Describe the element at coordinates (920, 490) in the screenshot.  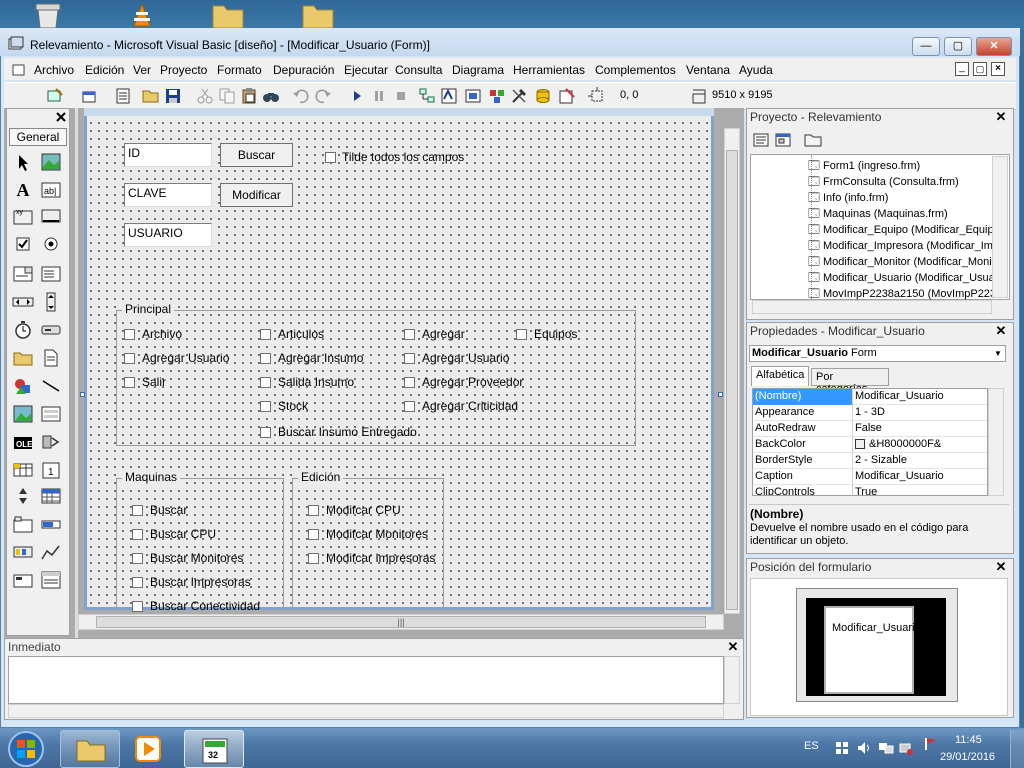
I see `property-value: True` at that location.